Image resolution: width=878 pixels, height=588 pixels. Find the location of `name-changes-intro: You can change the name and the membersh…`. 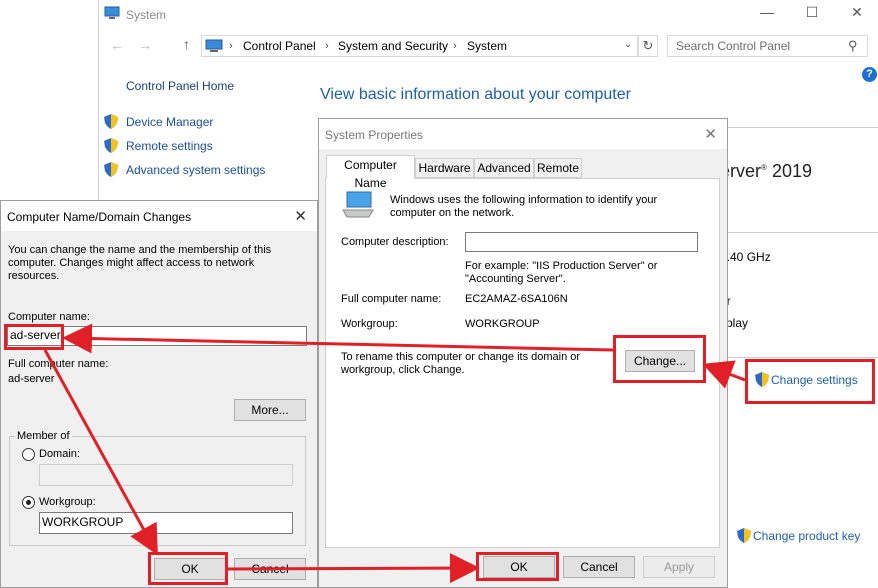

name-changes-intro: You can change the name and the membersh… is located at coordinates (140, 263).